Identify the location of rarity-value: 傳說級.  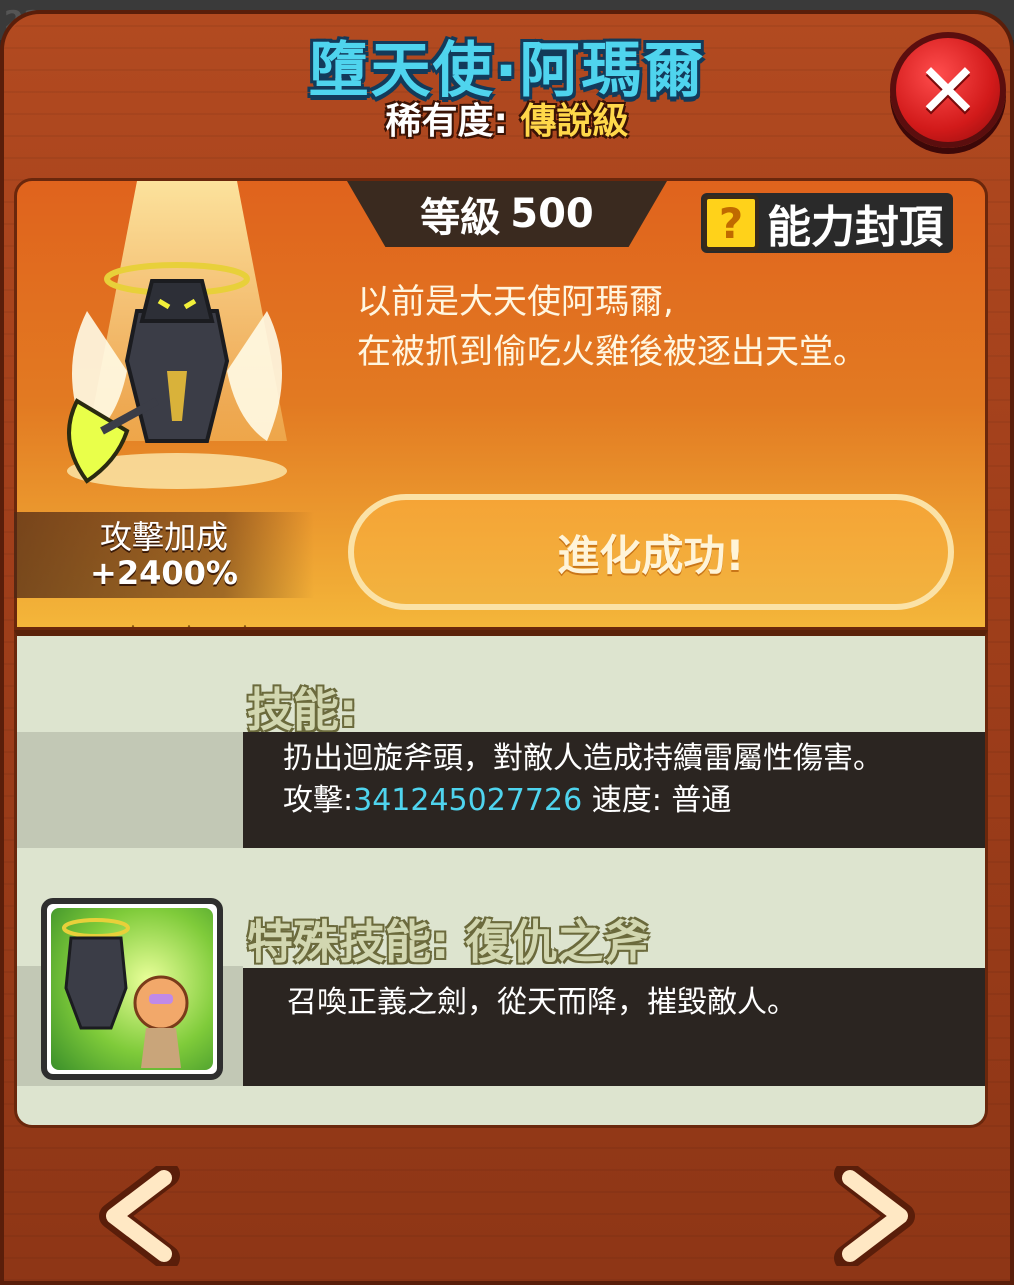
(574, 121).